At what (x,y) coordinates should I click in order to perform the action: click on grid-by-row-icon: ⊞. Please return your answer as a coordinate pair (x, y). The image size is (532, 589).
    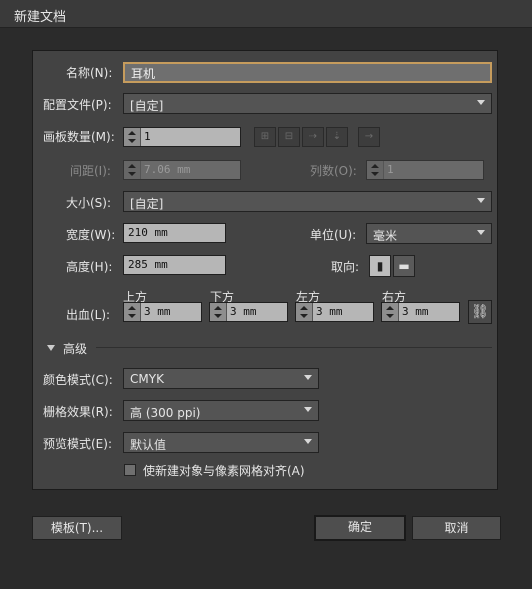
    Looking at the image, I should click on (265, 137).